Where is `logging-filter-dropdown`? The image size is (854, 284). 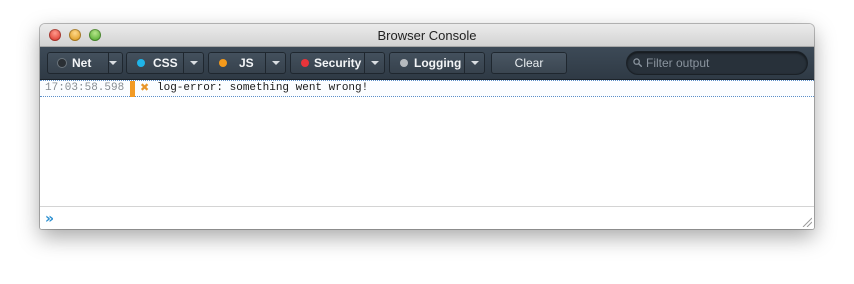
logging-filter-dropdown is located at coordinates (474, 63).